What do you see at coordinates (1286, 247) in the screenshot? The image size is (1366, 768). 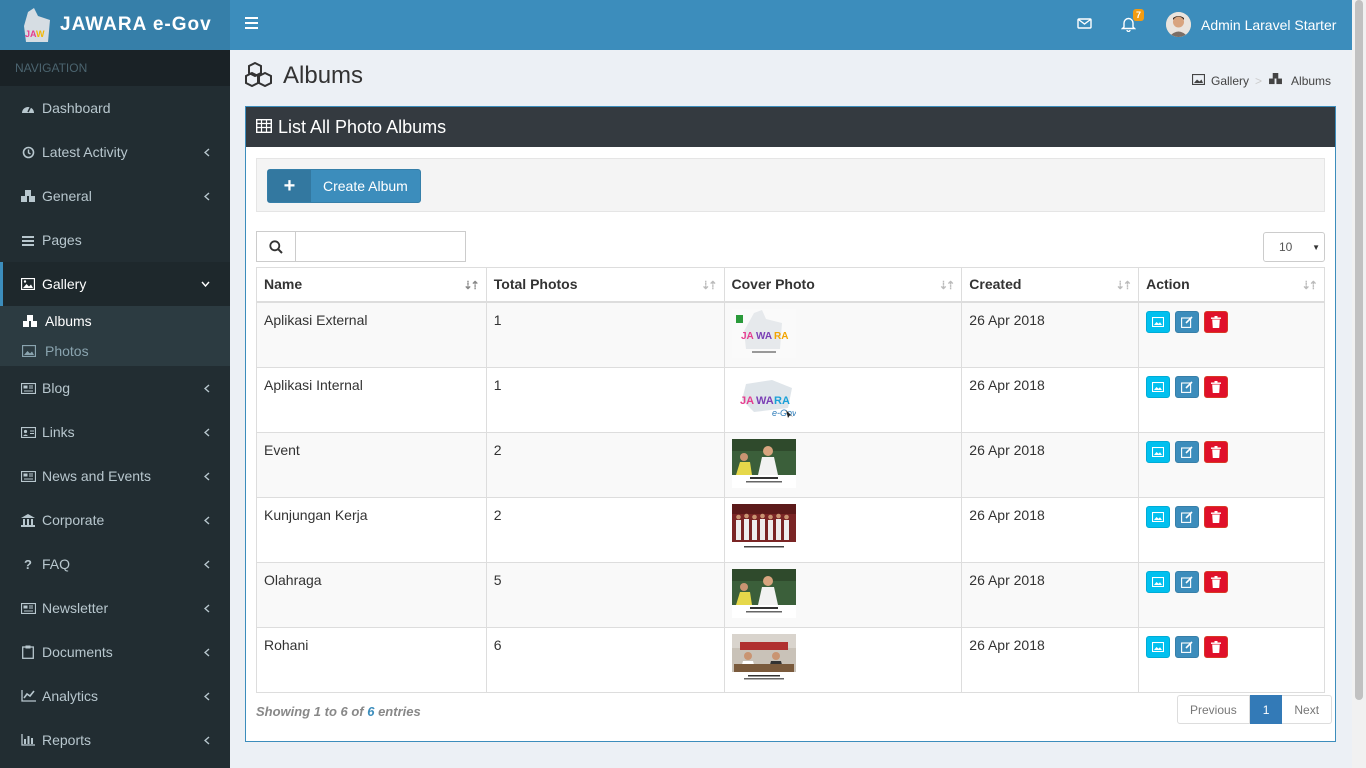 I see `page-length-value: 10` at bounding box center [1286, 247].